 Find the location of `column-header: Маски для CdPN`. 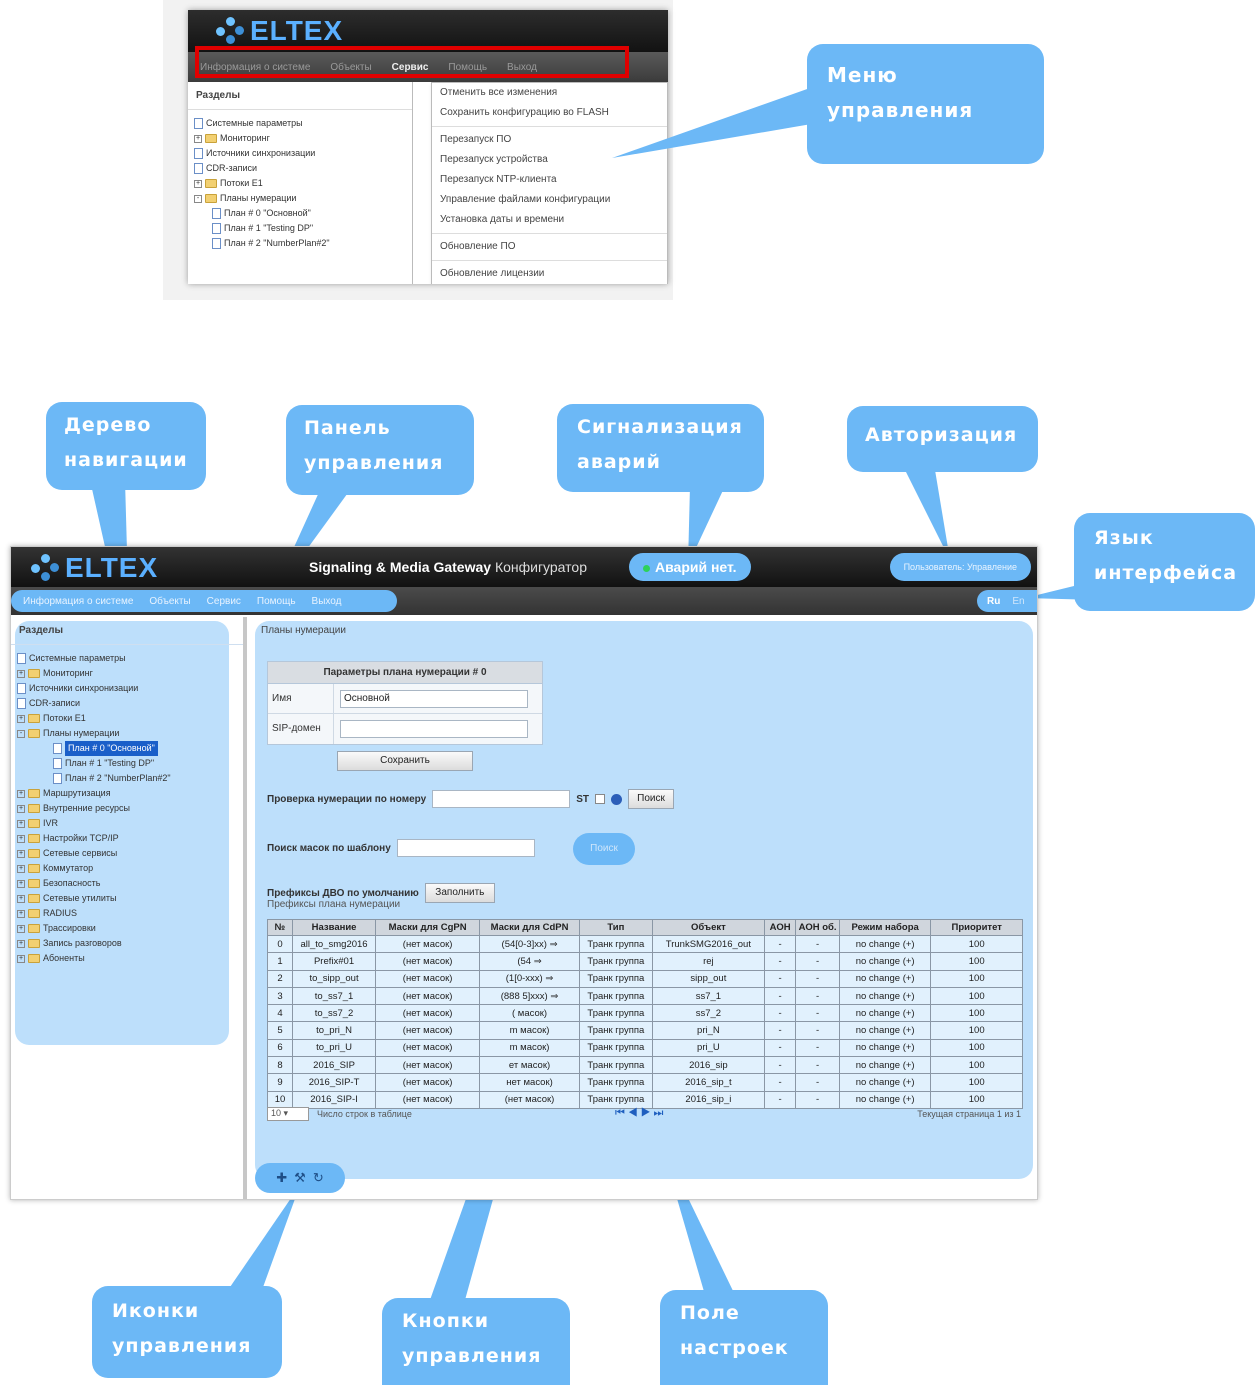

column-header: Маски для CdPN is located at coordinates (529, 927).